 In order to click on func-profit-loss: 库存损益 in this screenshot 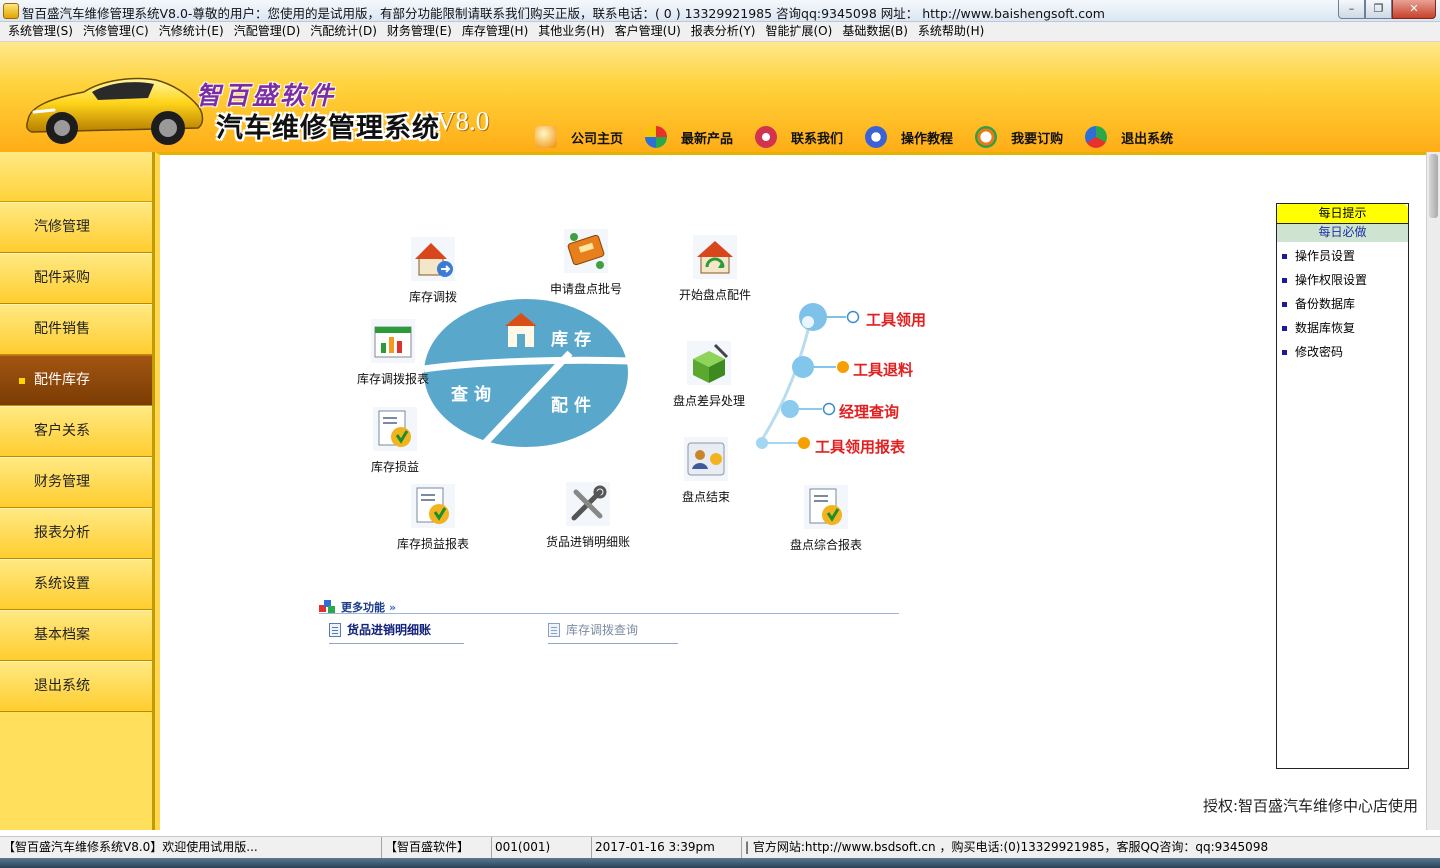, I will do `click(395, 440)`.